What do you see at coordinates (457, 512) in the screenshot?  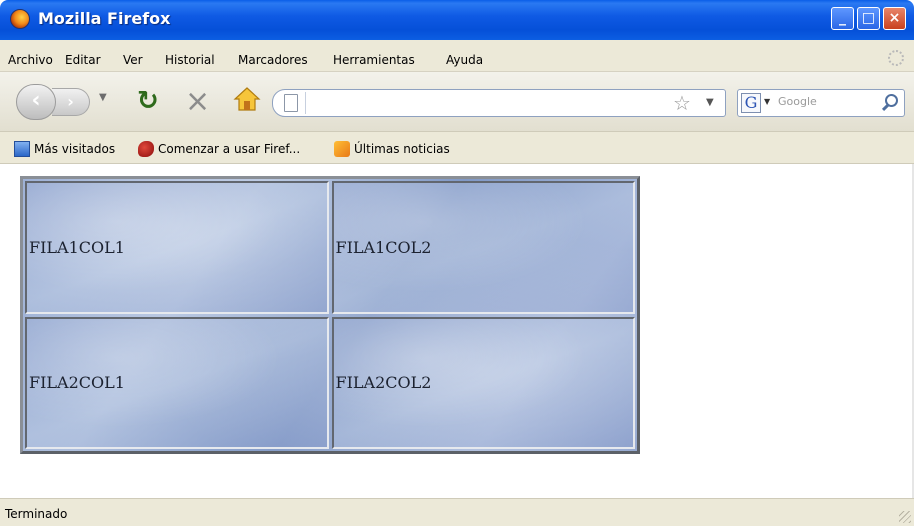 I see `status-bar: Terminado` at bounding box center [457, 512].